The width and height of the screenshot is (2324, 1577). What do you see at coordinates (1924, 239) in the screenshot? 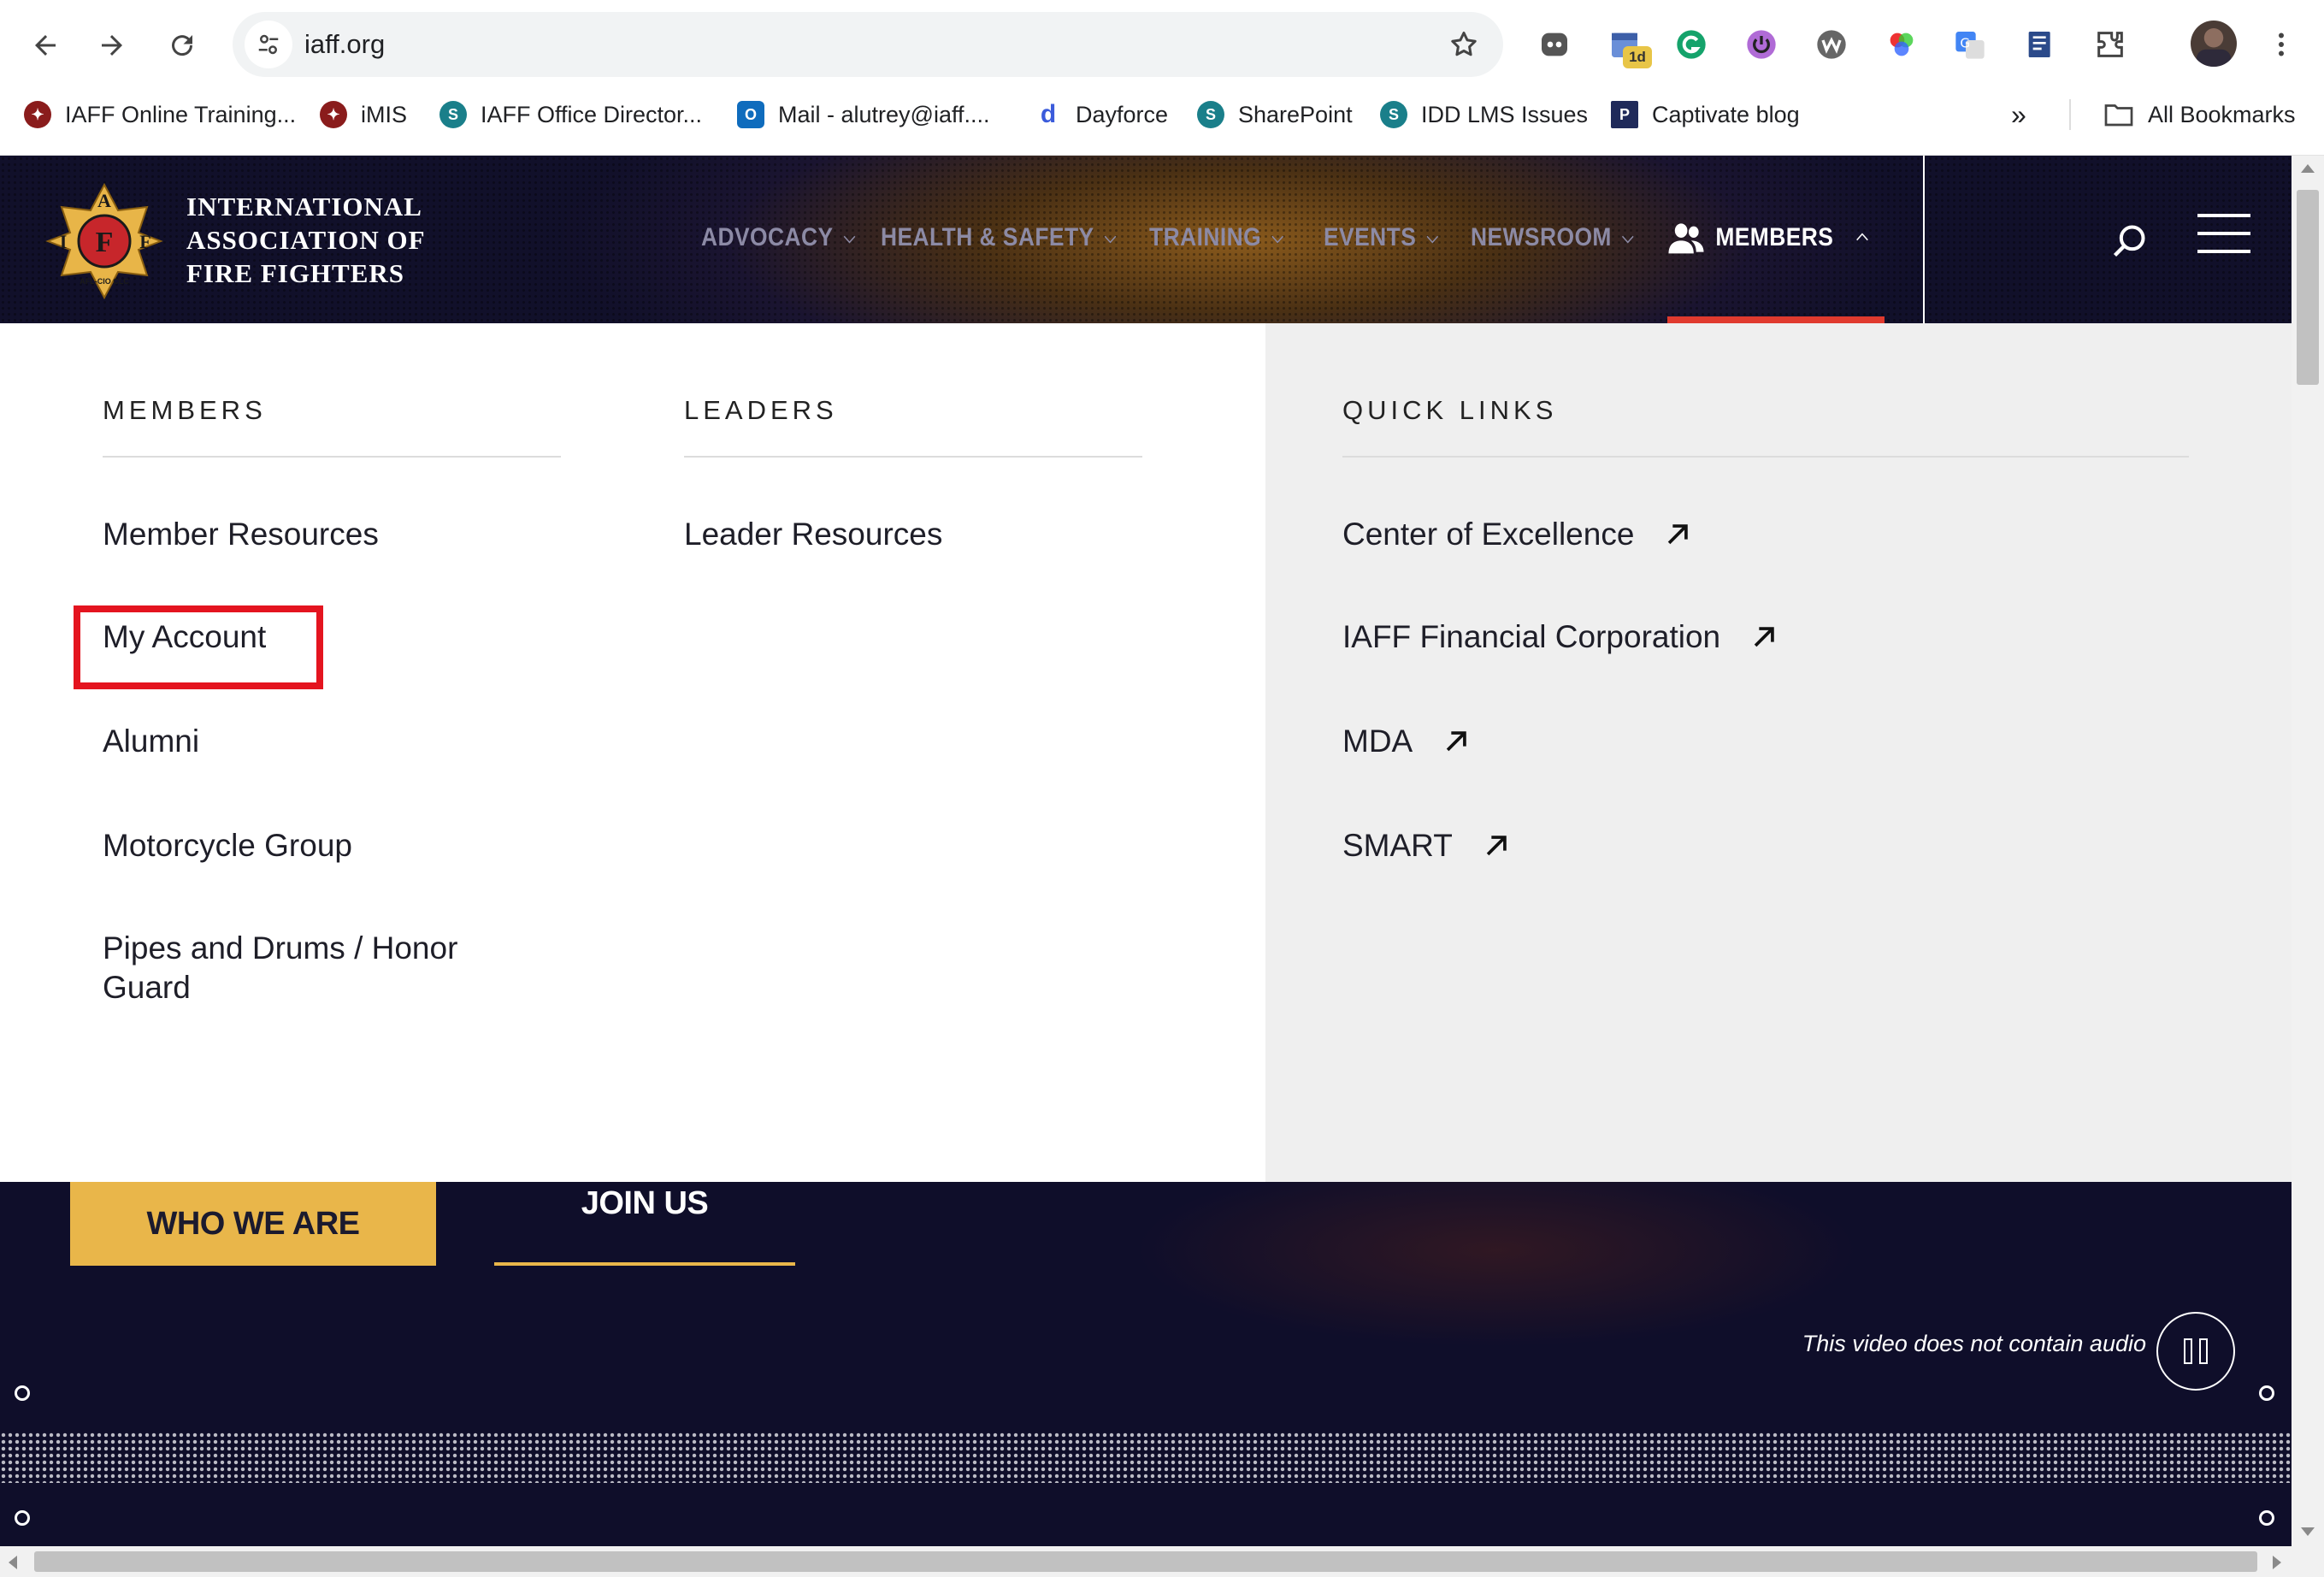
I see `header-divider` at bounding box center [1924, 239].